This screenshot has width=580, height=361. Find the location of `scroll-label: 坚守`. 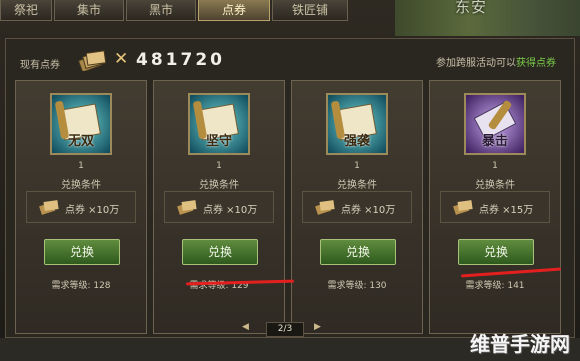

scroll-label: 坚守 is located at coordinates (218, 141).